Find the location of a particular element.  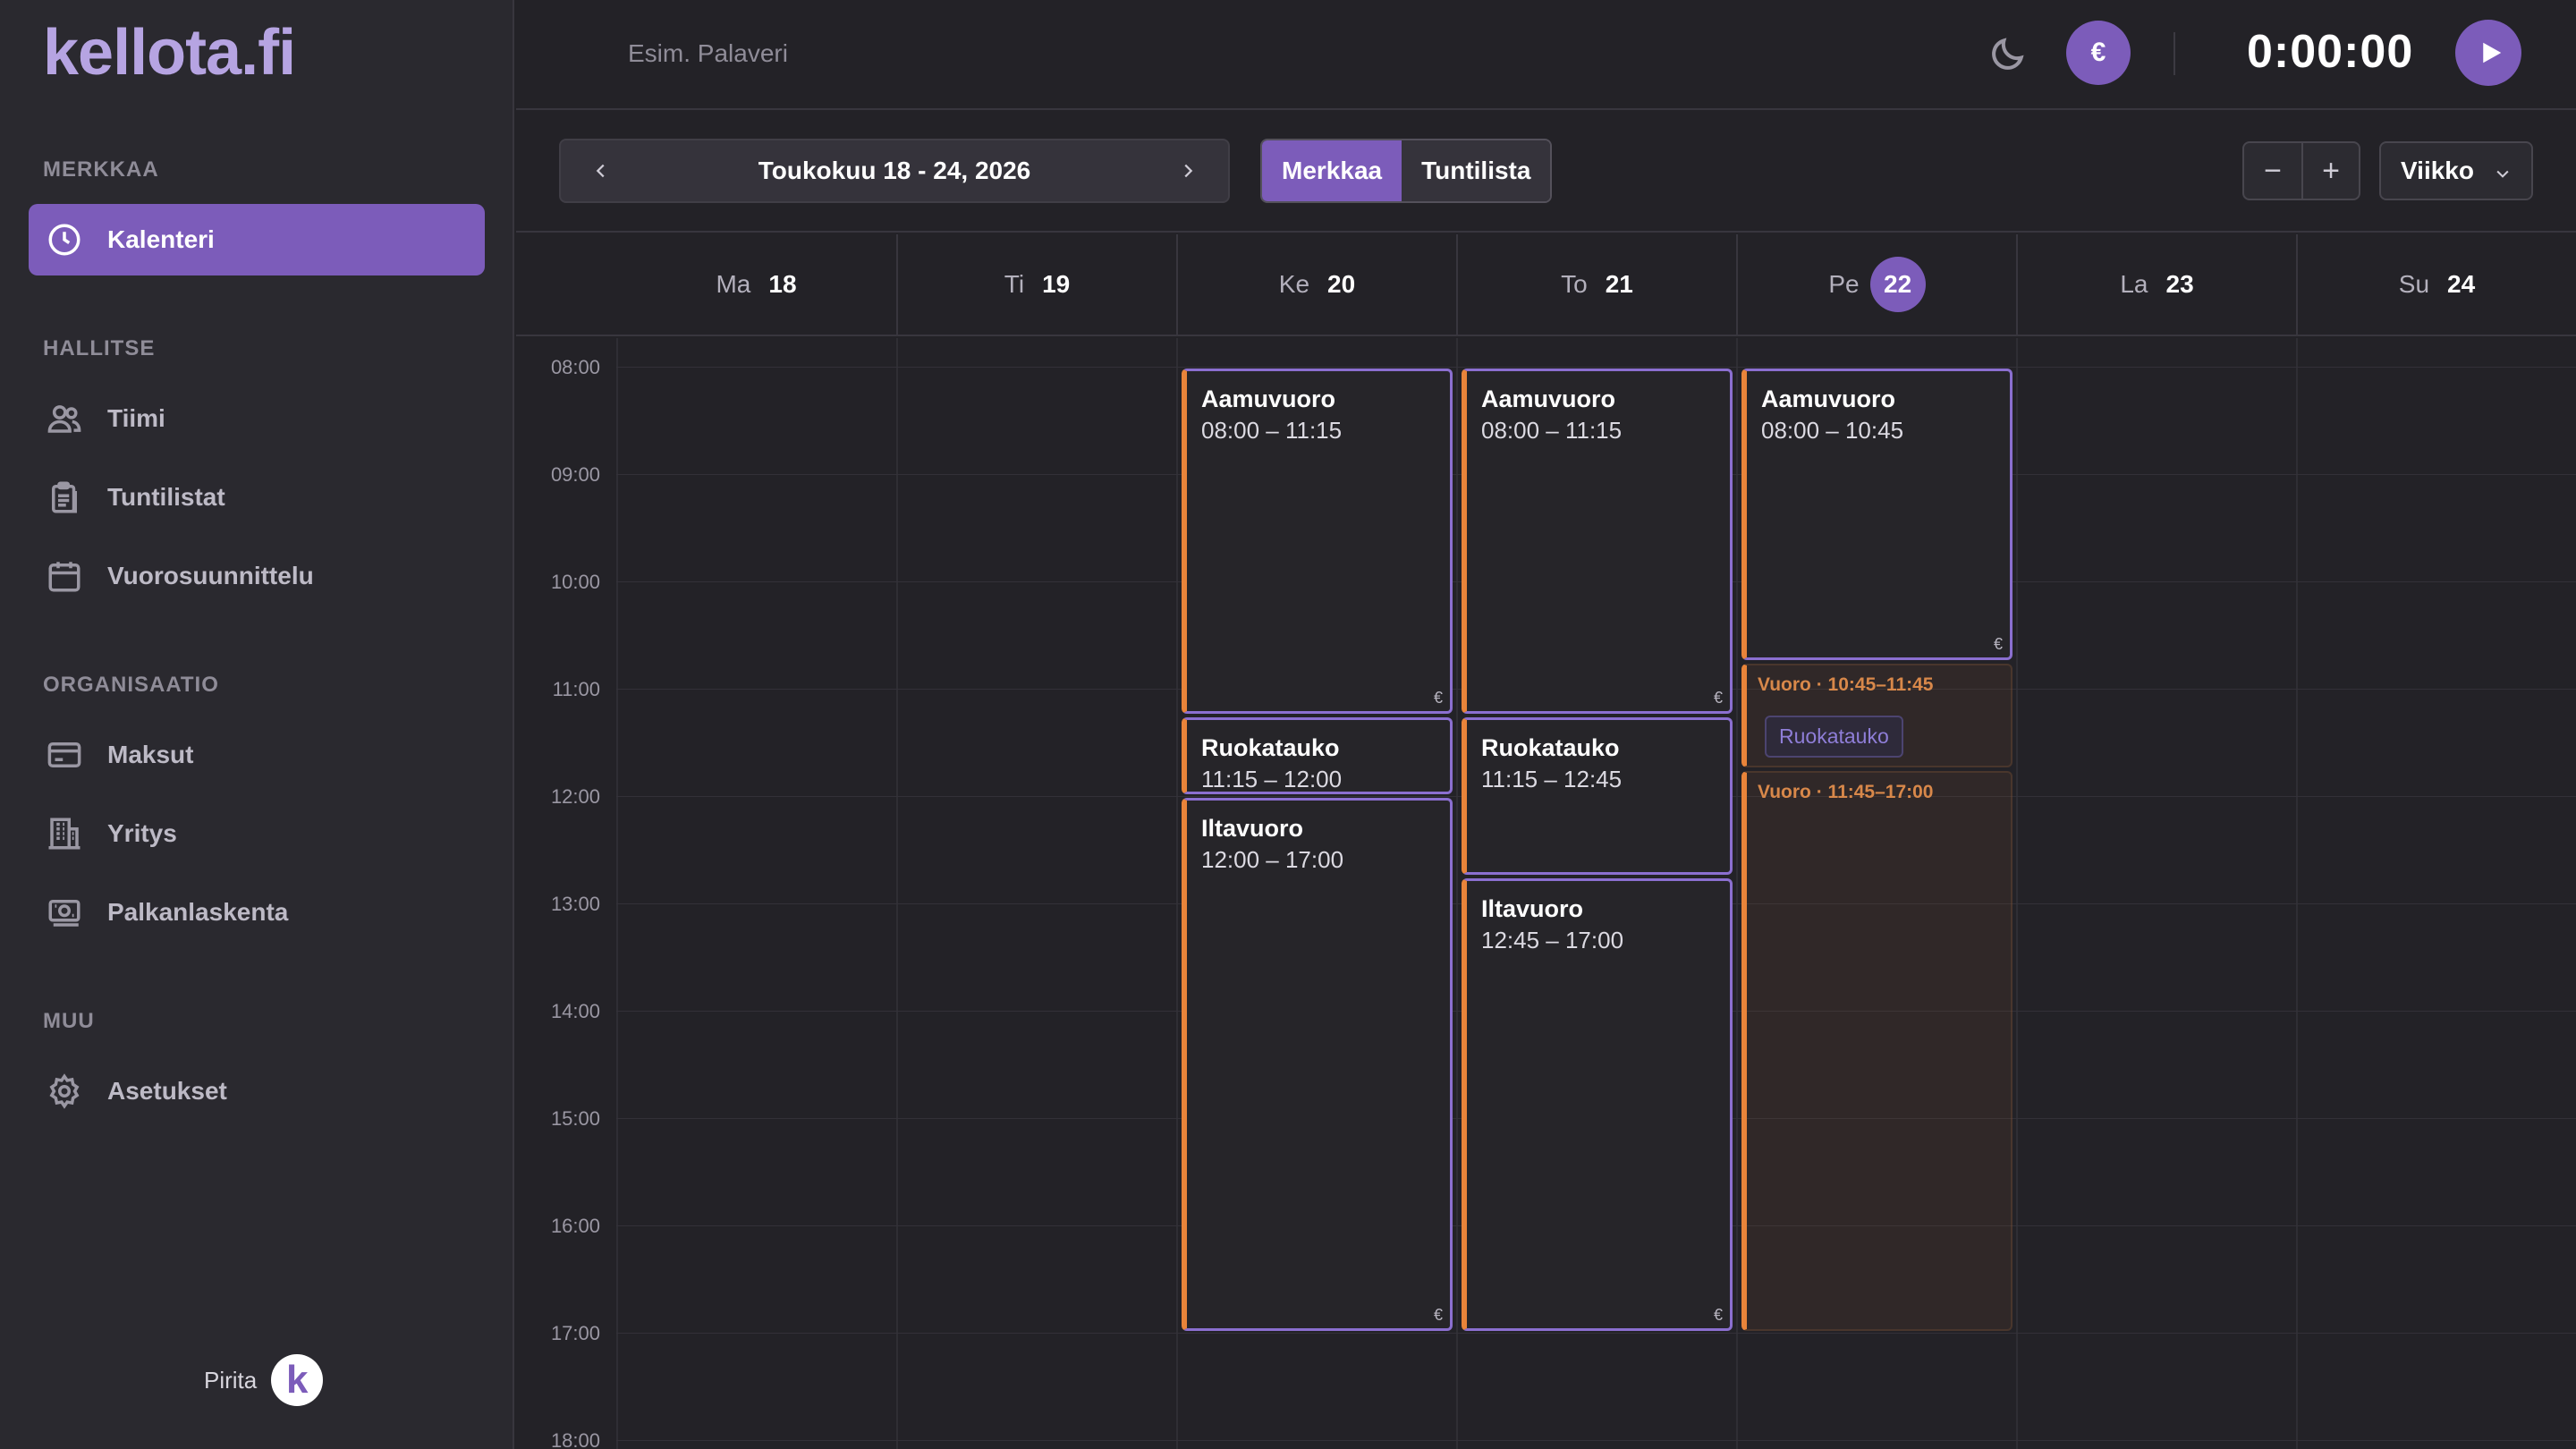

day-name: Pe is located at coordinates (1844, 284).